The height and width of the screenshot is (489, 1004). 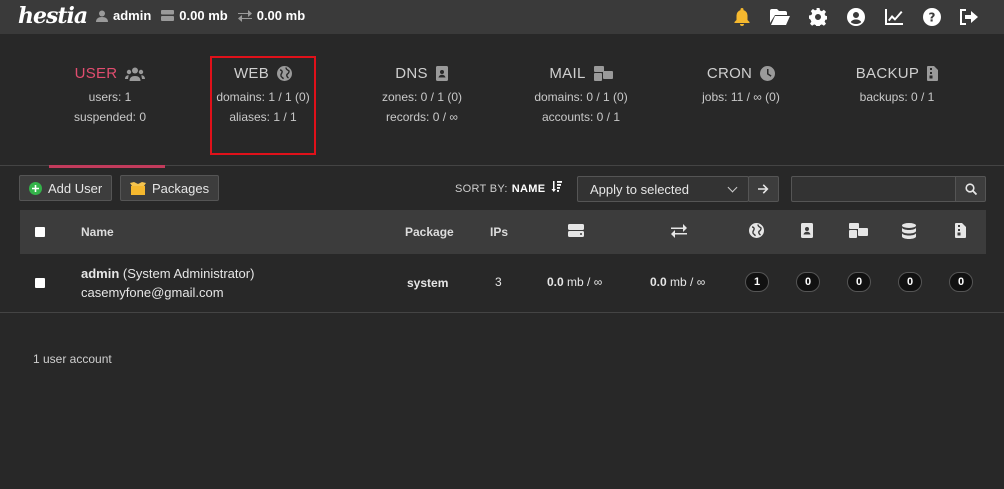 What do you see at coordinates (859, 282) in the screenshot?
I see `mail-domains-count-badge: 0` at bounding box center [859, 282].